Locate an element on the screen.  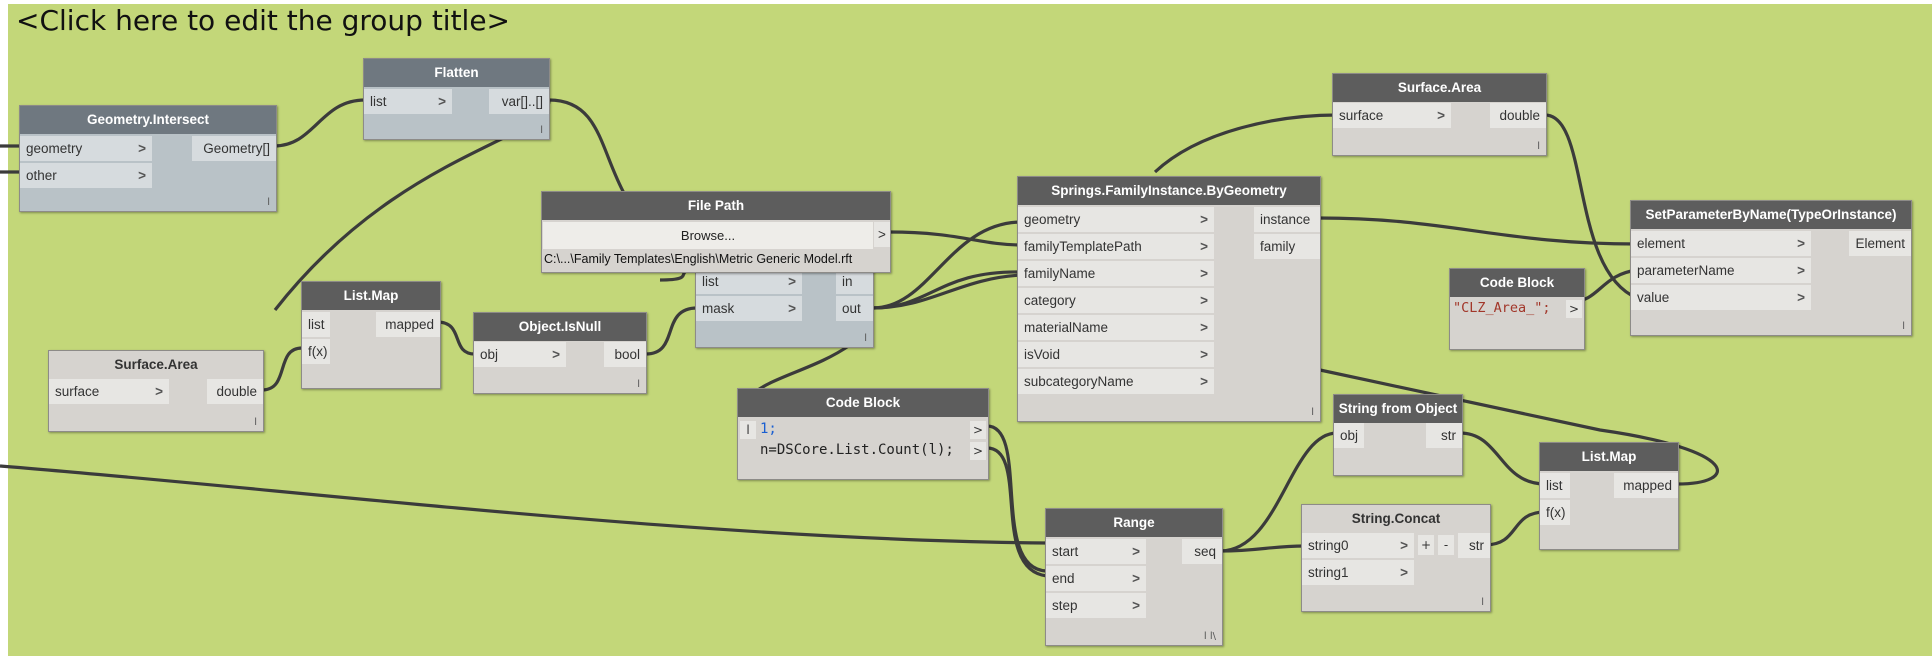
add-input-button: + is located at coordinates (1426, 545).